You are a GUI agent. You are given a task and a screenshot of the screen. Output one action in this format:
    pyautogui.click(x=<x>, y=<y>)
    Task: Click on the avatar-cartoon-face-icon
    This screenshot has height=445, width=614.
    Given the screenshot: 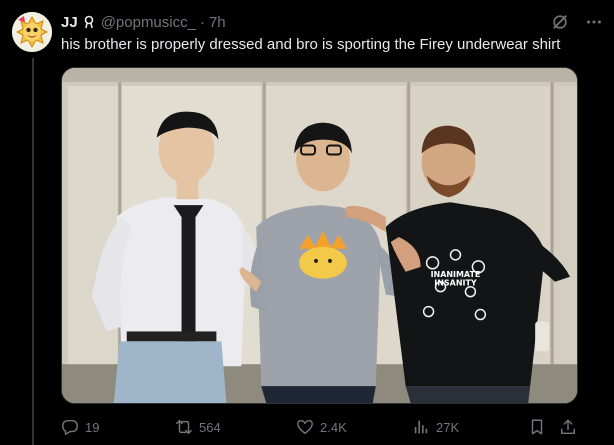 What is the action you would take?
    pyautogui.click(x=32, y=32)
    